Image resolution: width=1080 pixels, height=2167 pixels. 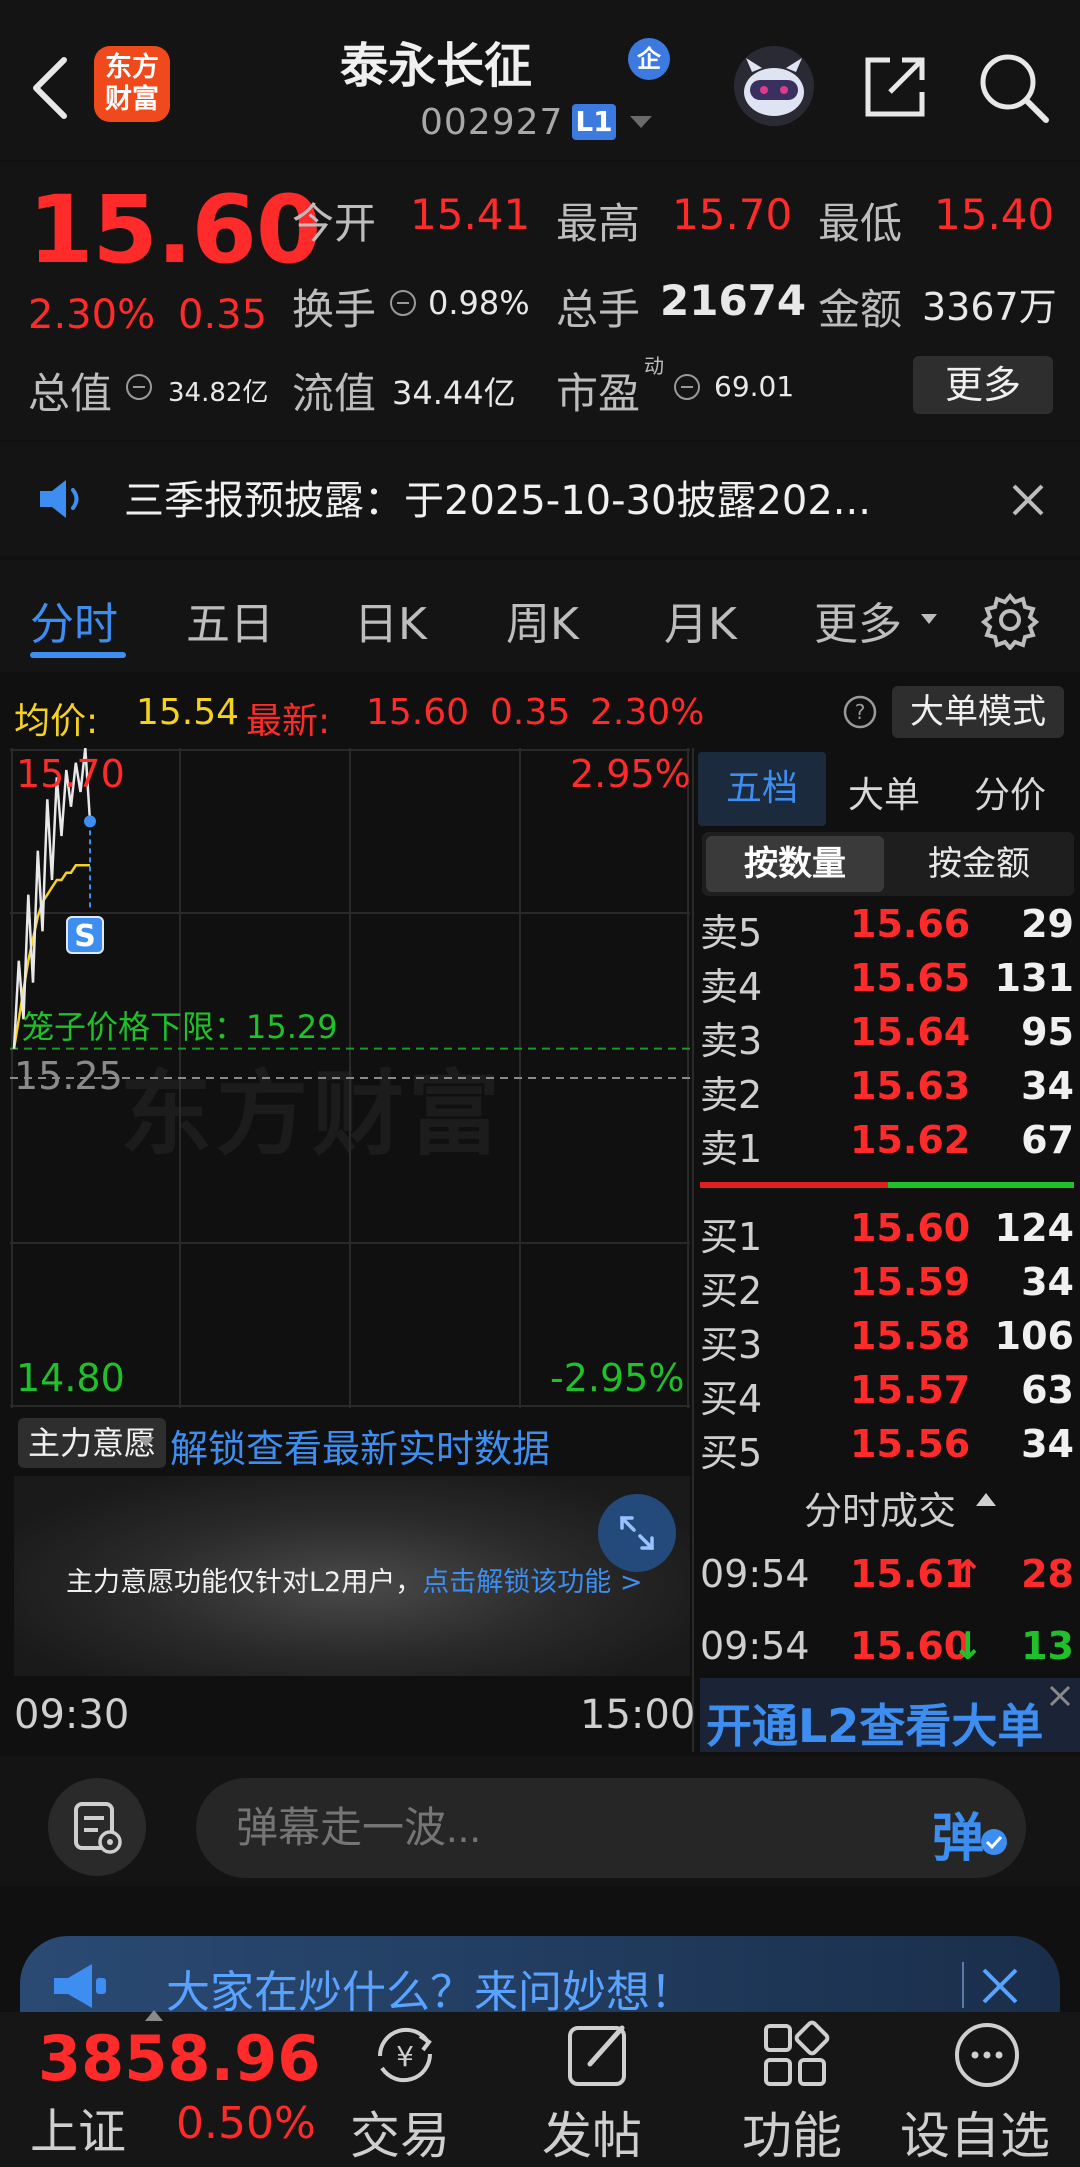 What do you see at coordinates (598, 393) in the screenshot?
I see `pe-label: 市盈` at bounding box center [598, 393].